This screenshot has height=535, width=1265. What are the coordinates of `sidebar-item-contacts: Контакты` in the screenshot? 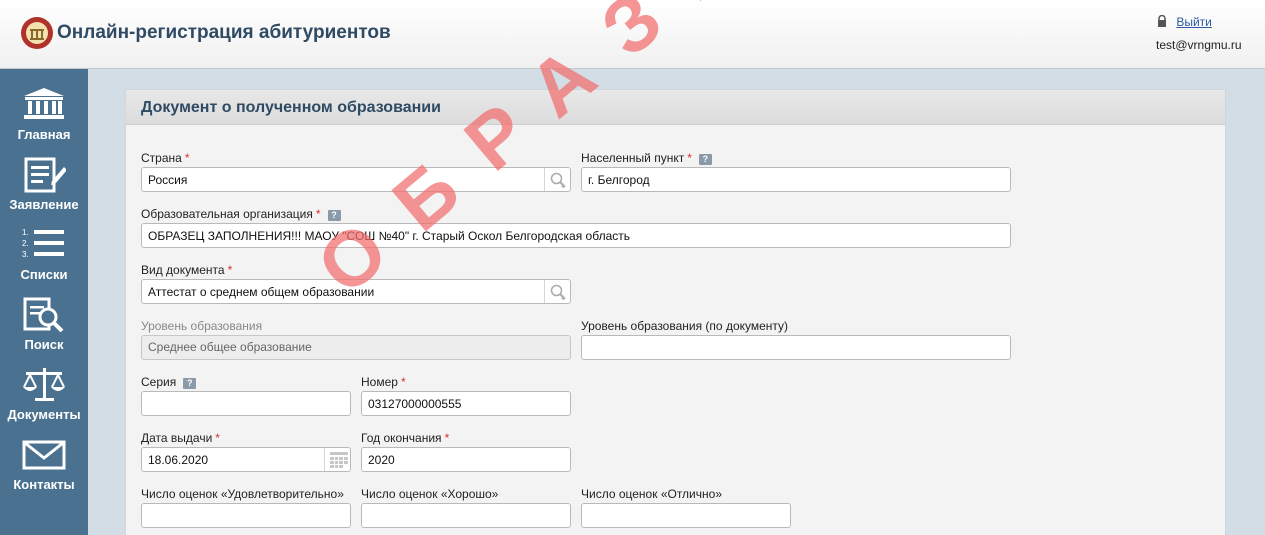 It's located at (44, 461).